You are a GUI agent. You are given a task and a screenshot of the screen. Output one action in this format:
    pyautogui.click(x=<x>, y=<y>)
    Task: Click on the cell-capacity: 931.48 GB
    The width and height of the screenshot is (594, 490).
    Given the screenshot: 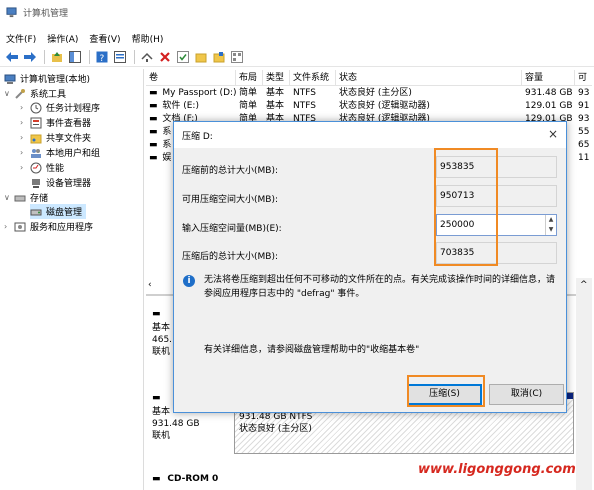 What is the action you would take?
    pyautogui.click(x=549, y=93)
    